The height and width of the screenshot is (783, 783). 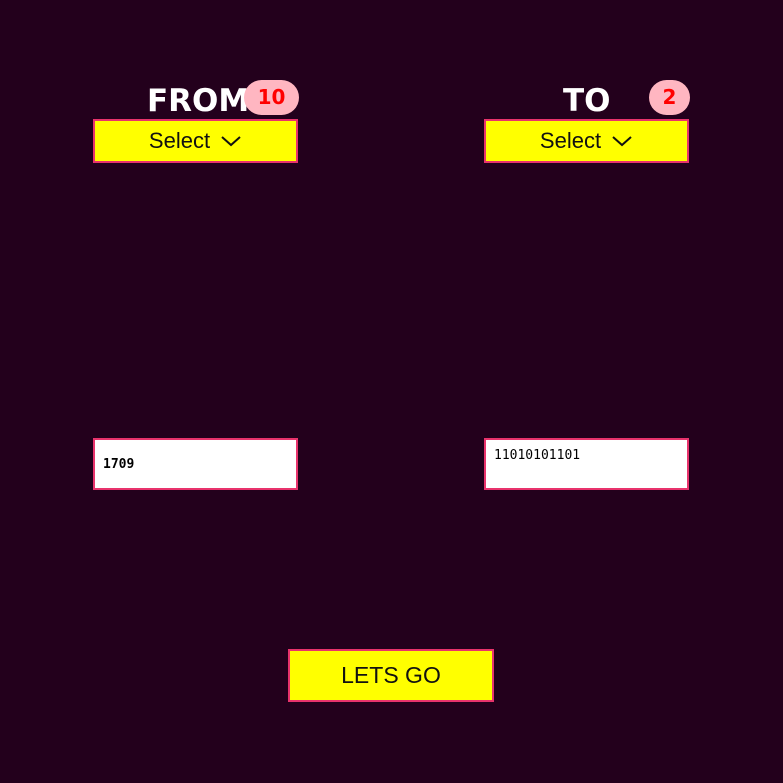 I want to click on from-base-select: Select, so click(x=195, y=141).